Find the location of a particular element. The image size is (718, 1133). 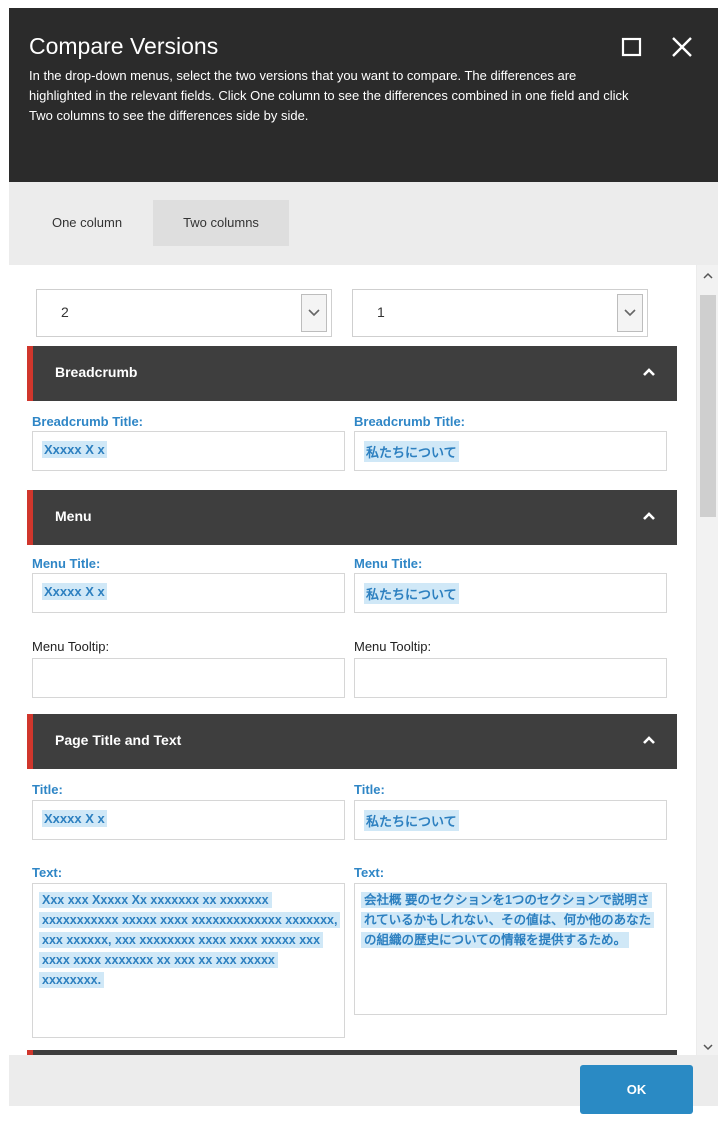

dialog-title: Compare Versions is located at coordinates (124, 46).